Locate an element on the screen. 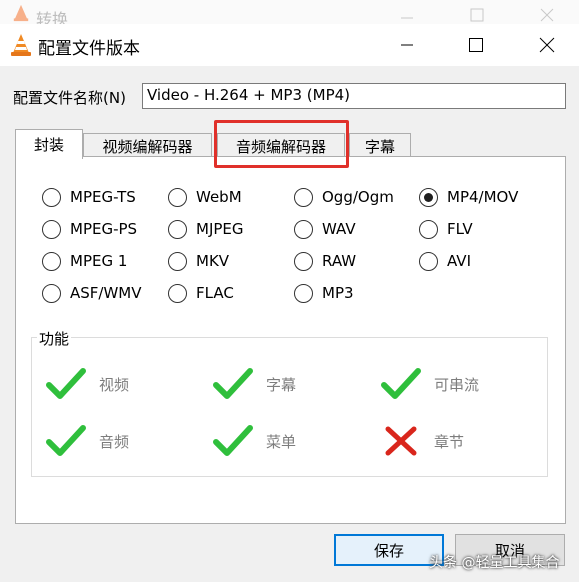 Image resolution: width=579 pixels, height=582 pixels. radio-label: FLV is located at coordinates (460, 229).